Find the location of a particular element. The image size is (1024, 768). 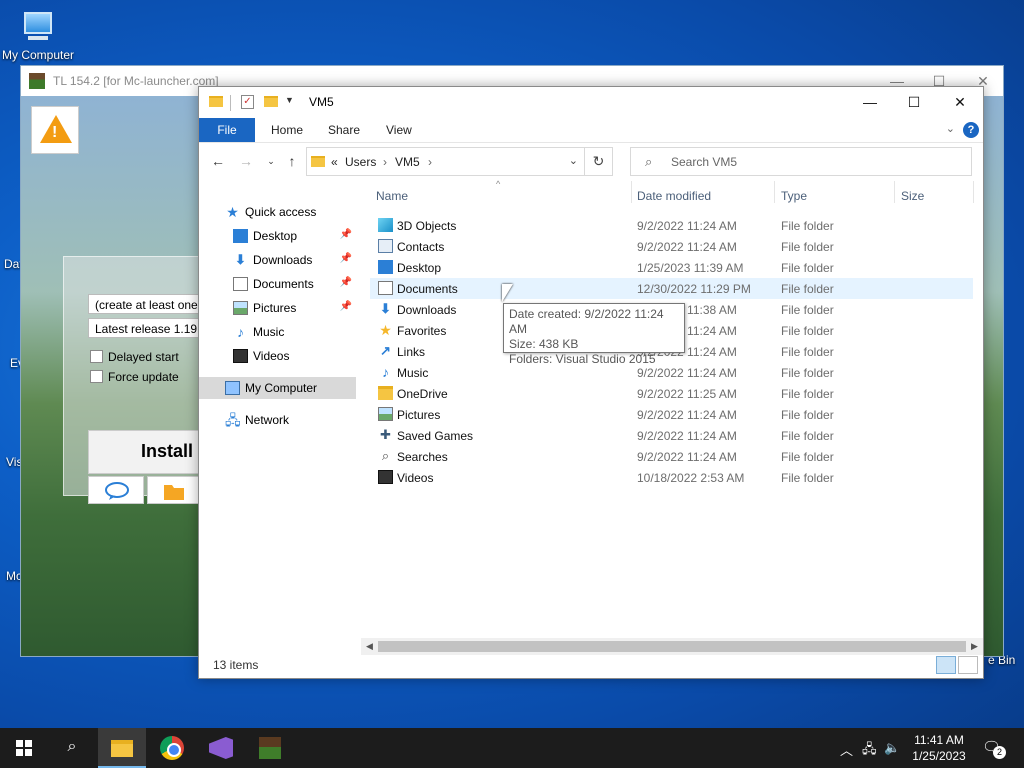

maximize-button: ☐ is located at coordinates (914, 102).